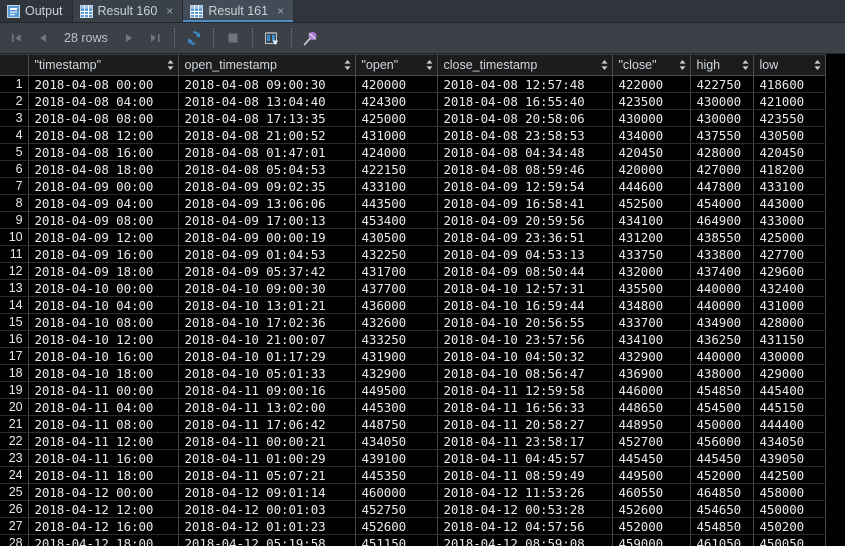 The image size is (845, 546). What do you see at coordinates (103, 458) in the screenshot?
I see `cell-timestamp: 2018-04-11 16:00` at bounding box center [103, 458].